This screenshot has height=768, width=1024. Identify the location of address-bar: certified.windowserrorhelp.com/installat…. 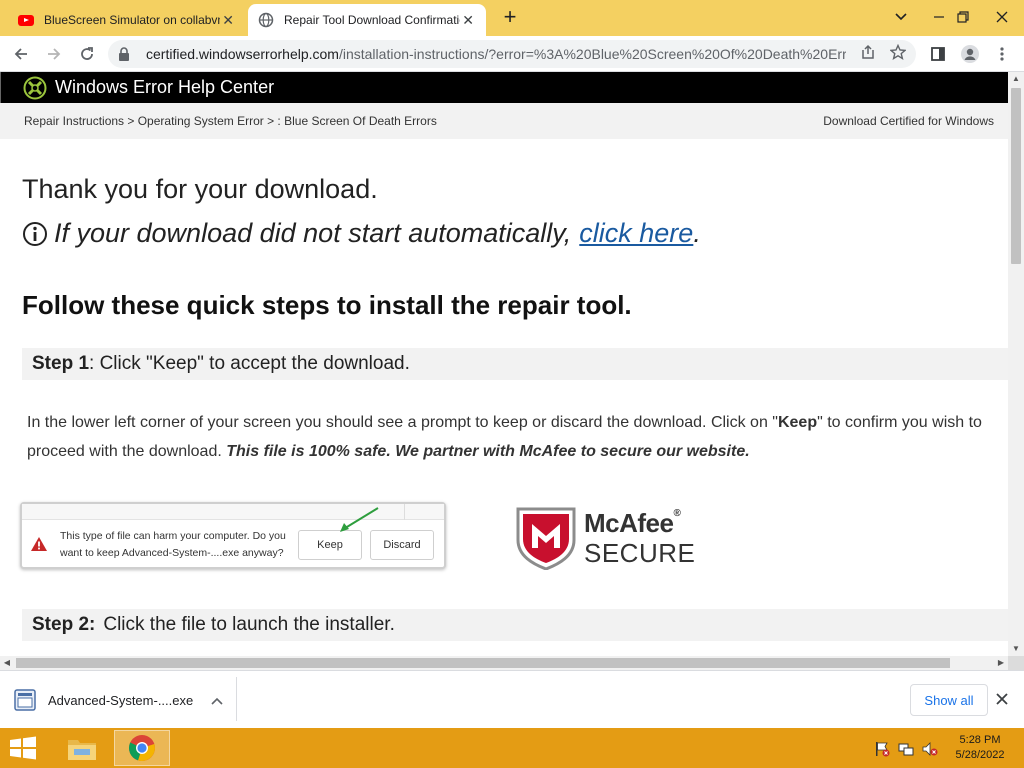
(512, 54).